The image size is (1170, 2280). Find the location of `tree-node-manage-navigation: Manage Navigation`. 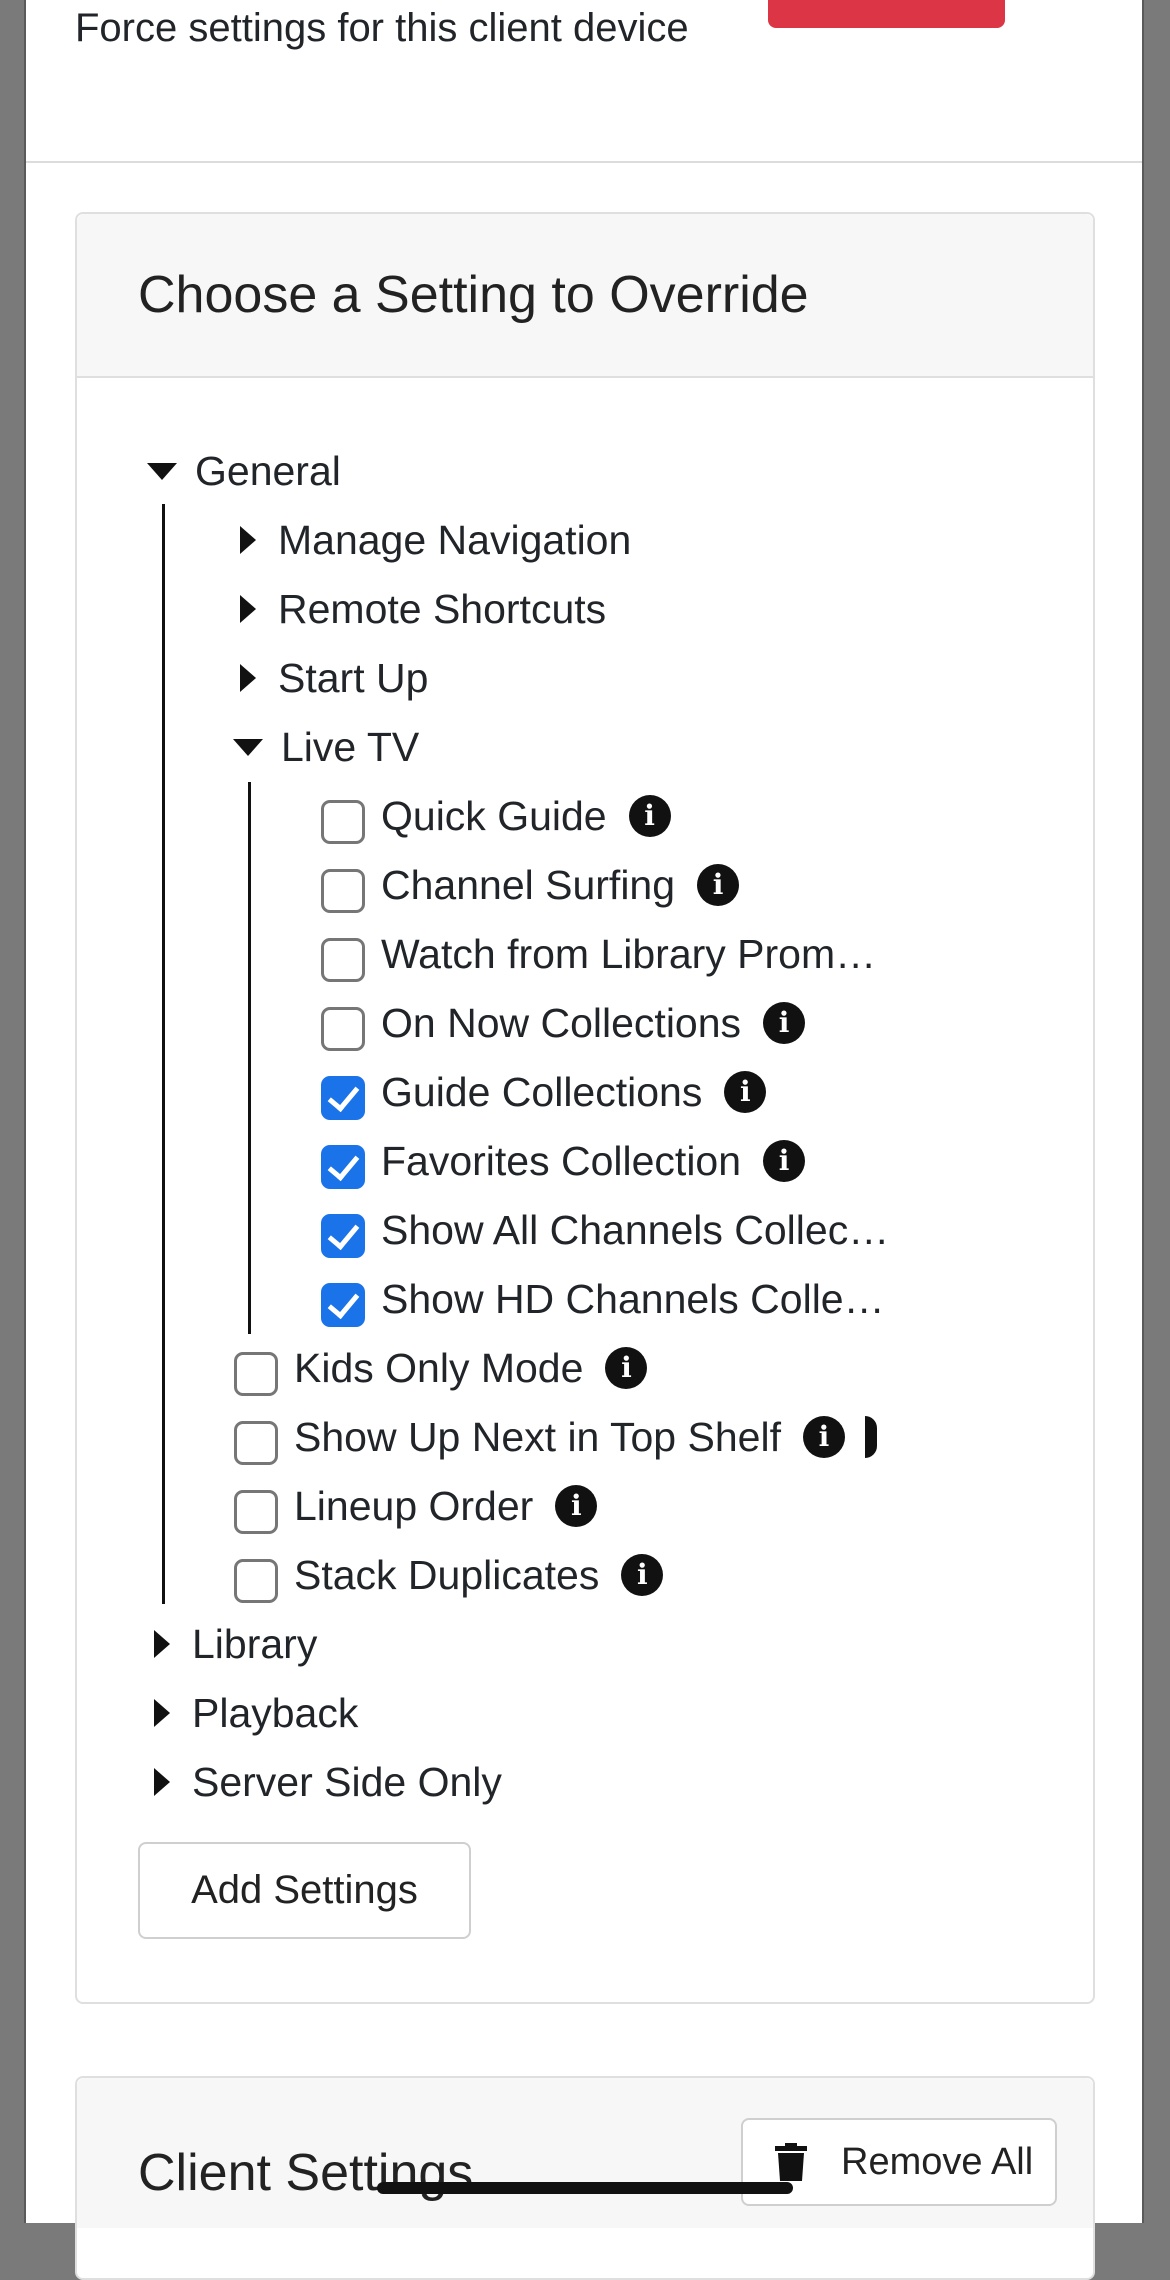

tree-node-manage-navigation: Manage Navigation is located at coordinates (435, 540).